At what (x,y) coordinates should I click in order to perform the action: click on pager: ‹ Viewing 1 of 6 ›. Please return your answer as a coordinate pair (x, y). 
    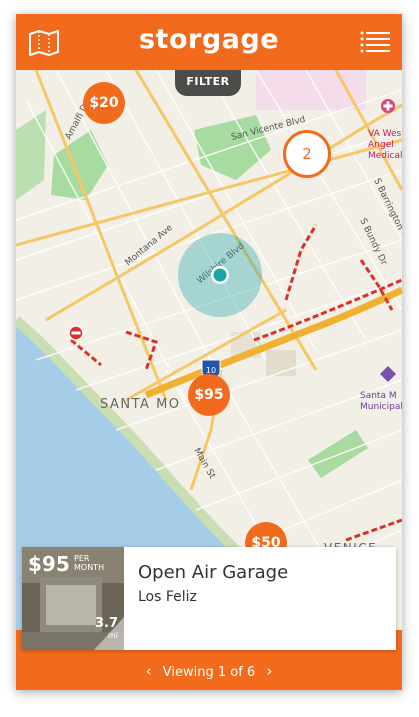
    Looking at the image, I should click on (209, 671).